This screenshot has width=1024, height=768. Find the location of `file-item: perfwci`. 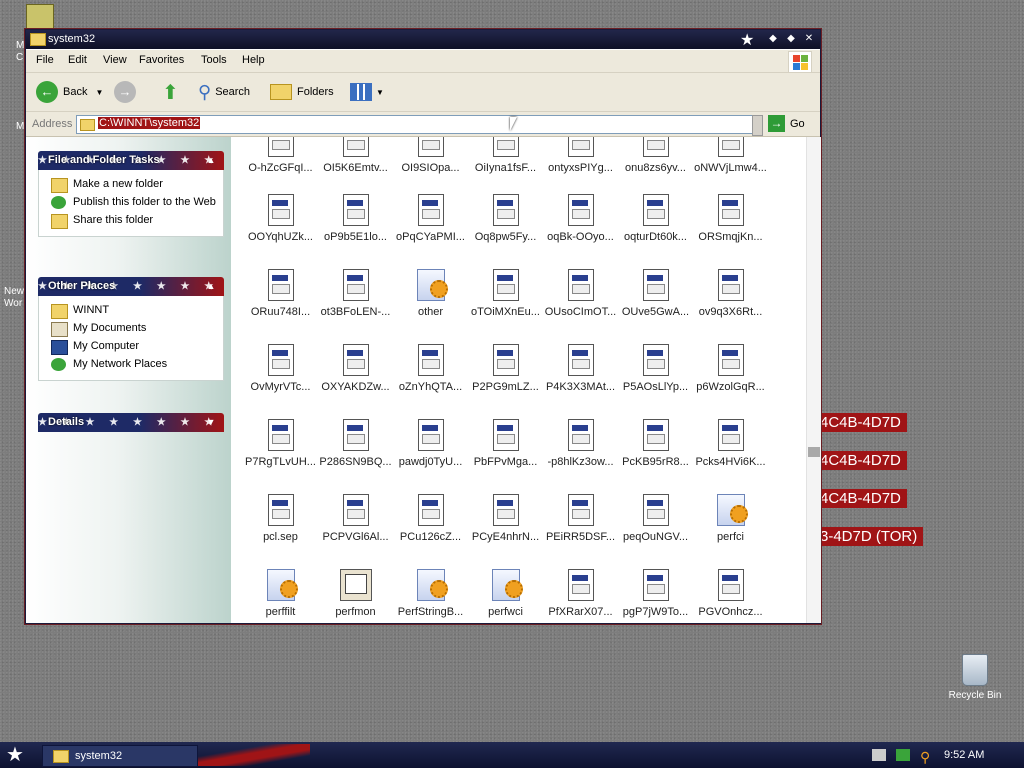

file-item: perfwci is located at coordinates (505, 593).